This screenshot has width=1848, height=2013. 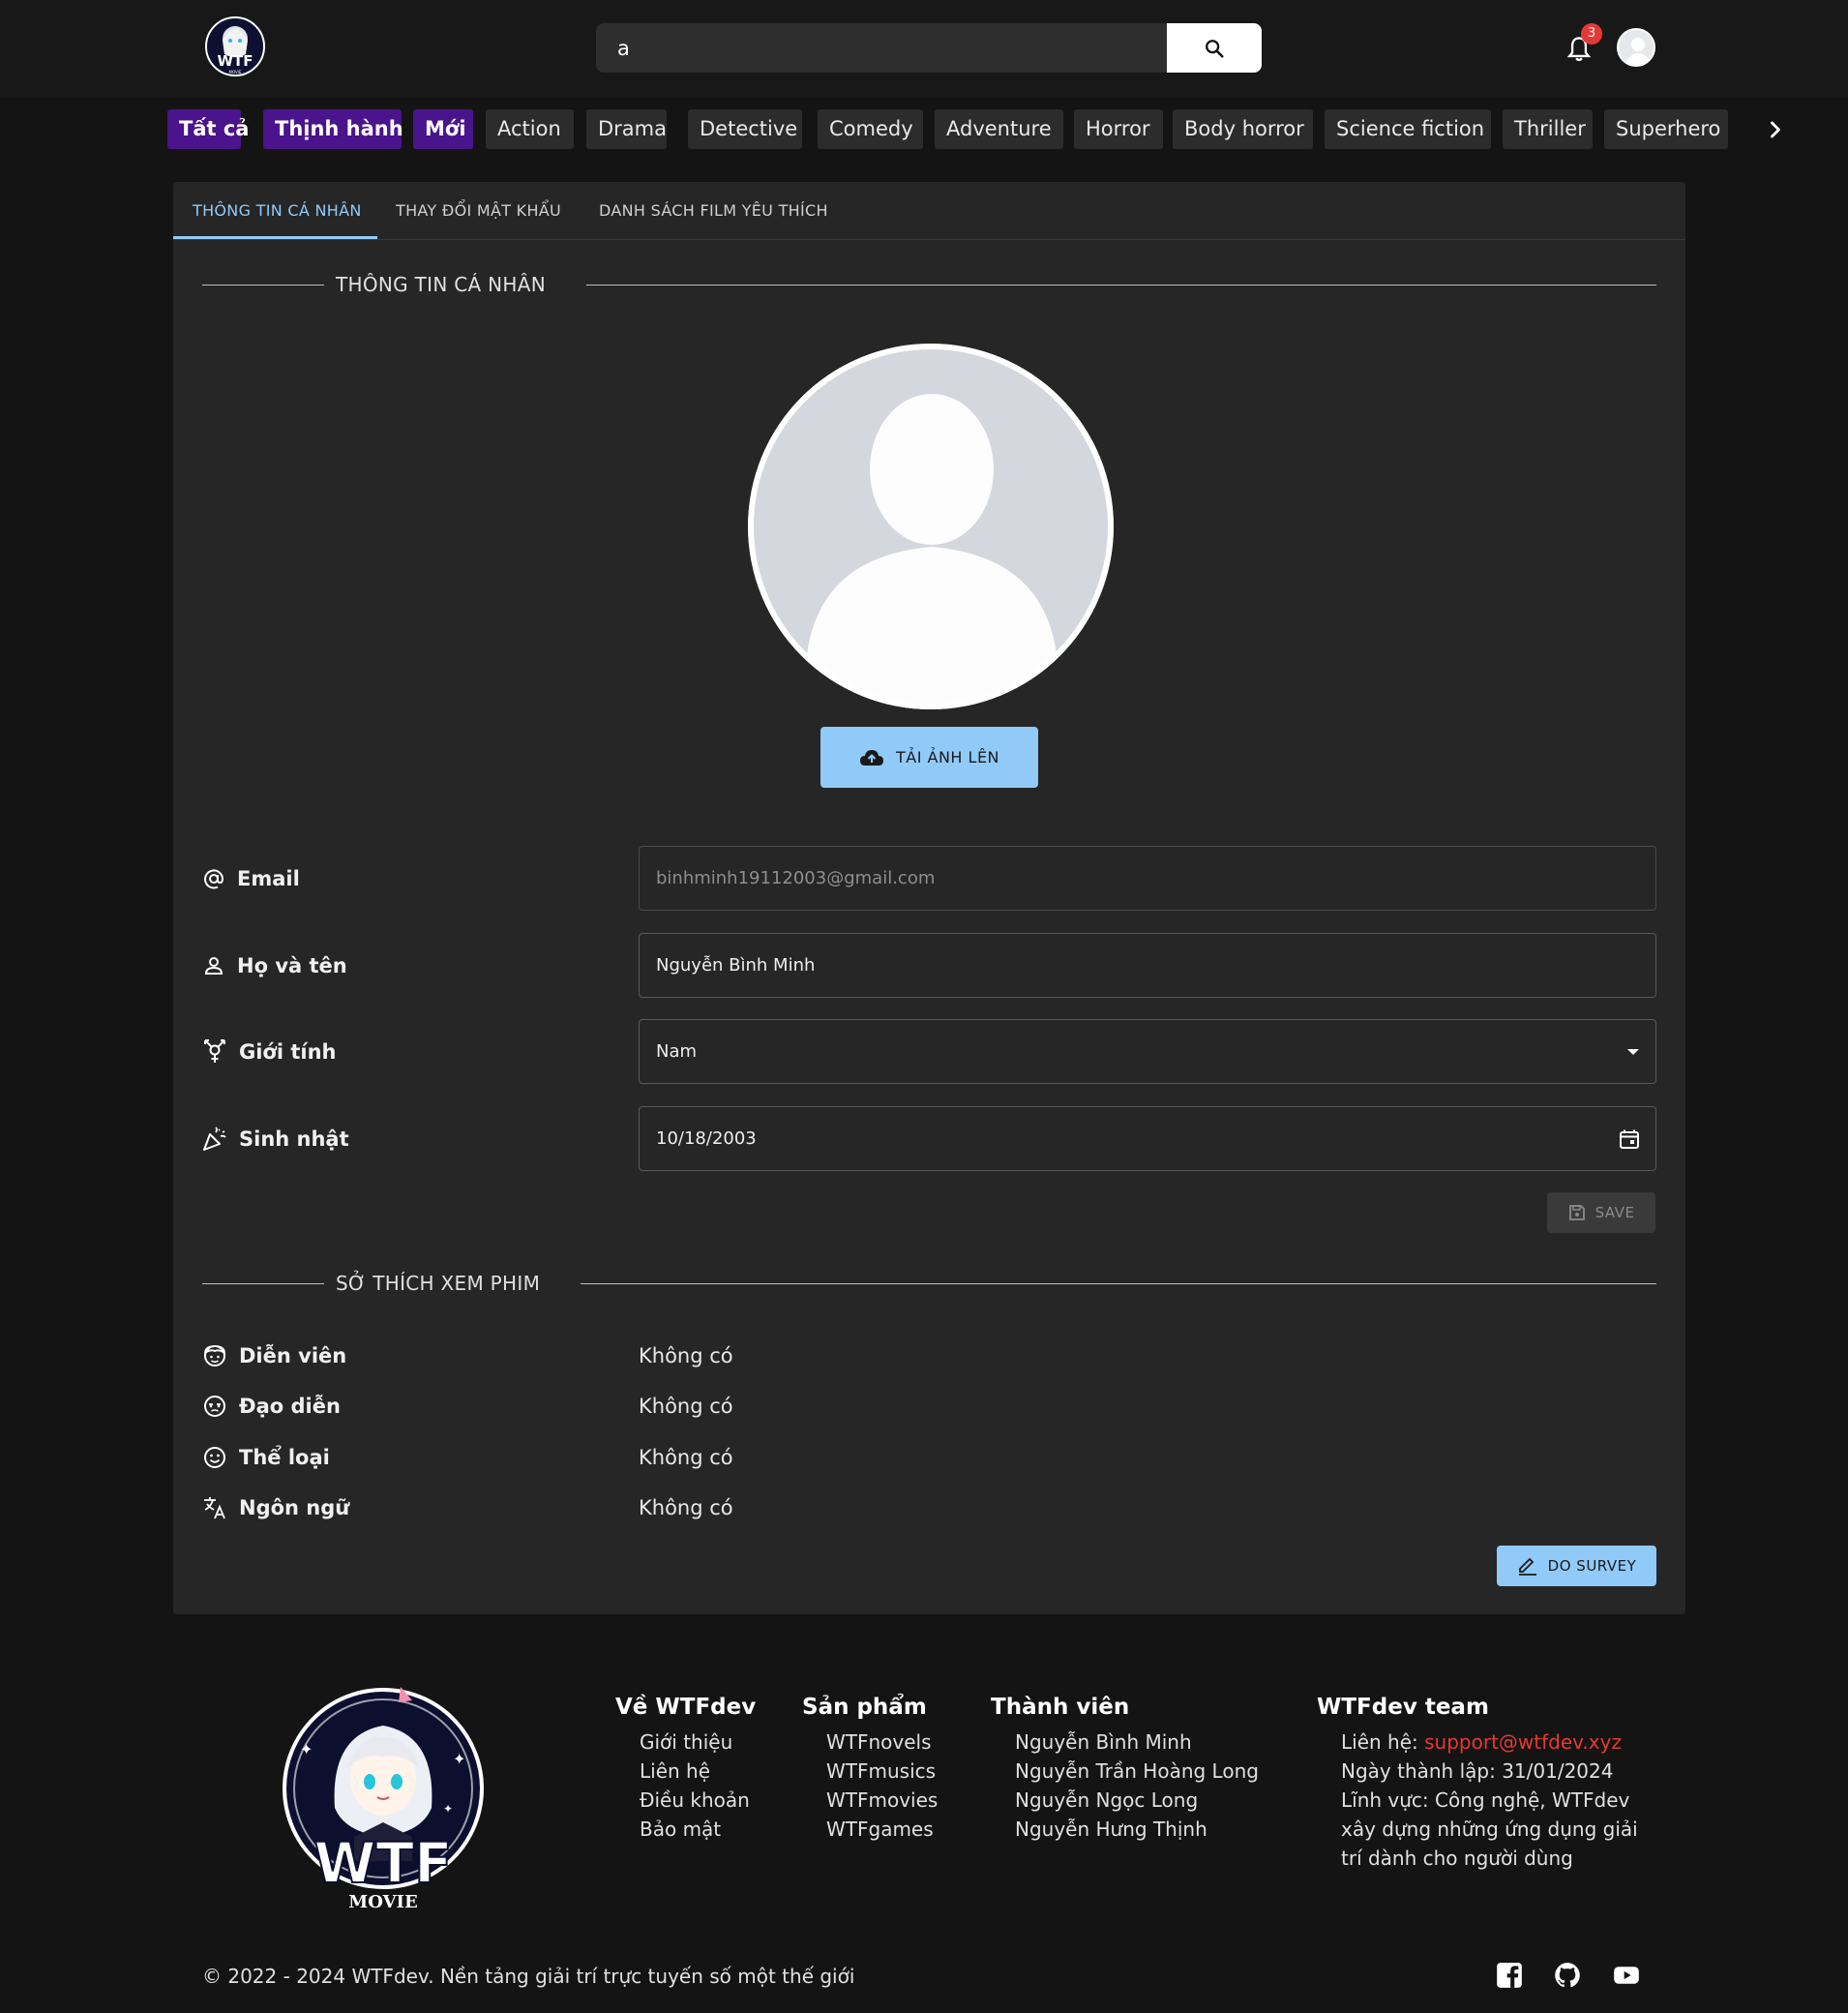 What do you see at coordinates (1125, 1771) in the screenshot?
I see `footer-link: Nguyễn Trần Hoàng Long` at bounding box center [1125, 1771].